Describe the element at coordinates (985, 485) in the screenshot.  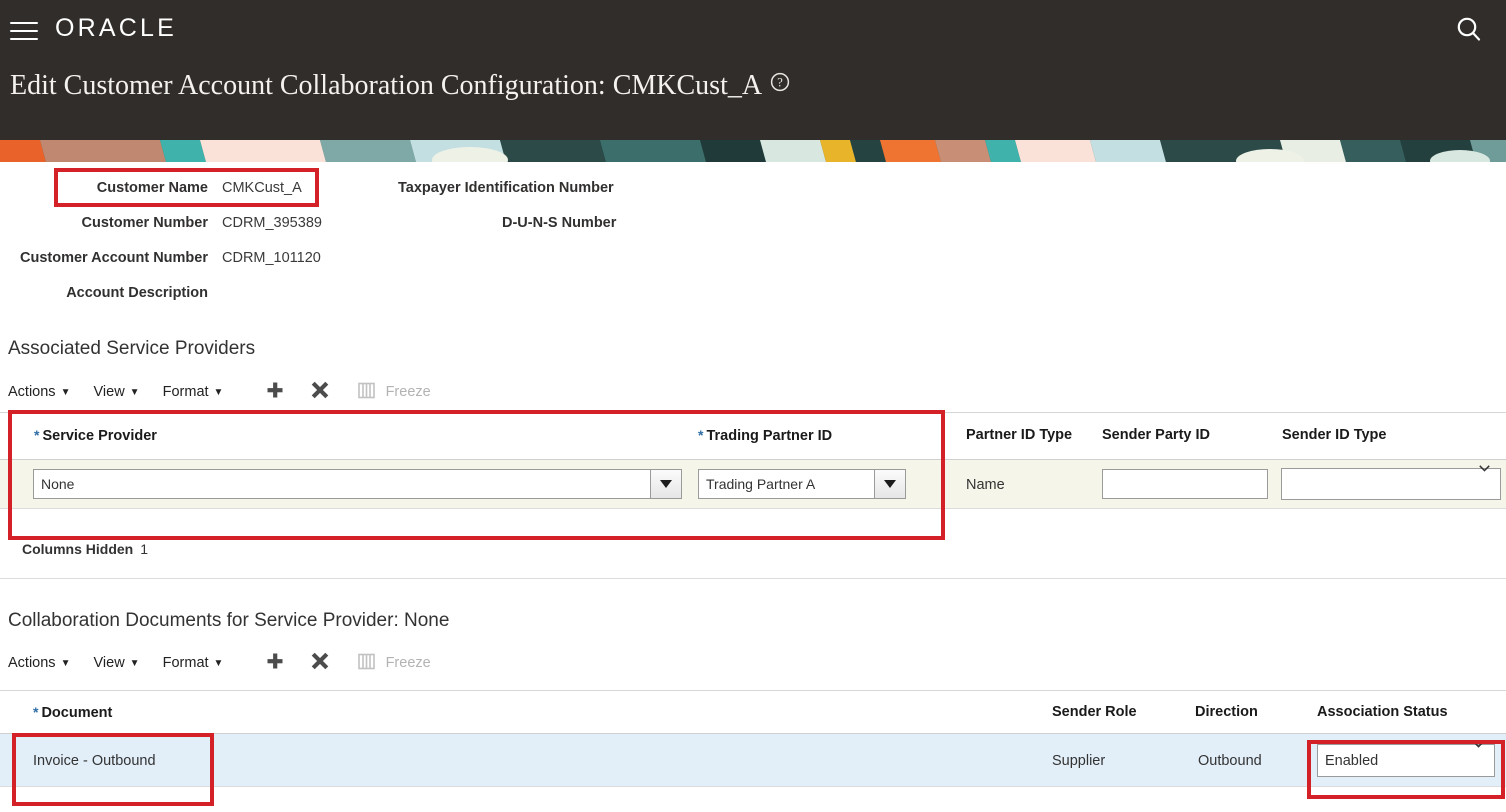
I see `partner-id-type-value: Name` at that location.